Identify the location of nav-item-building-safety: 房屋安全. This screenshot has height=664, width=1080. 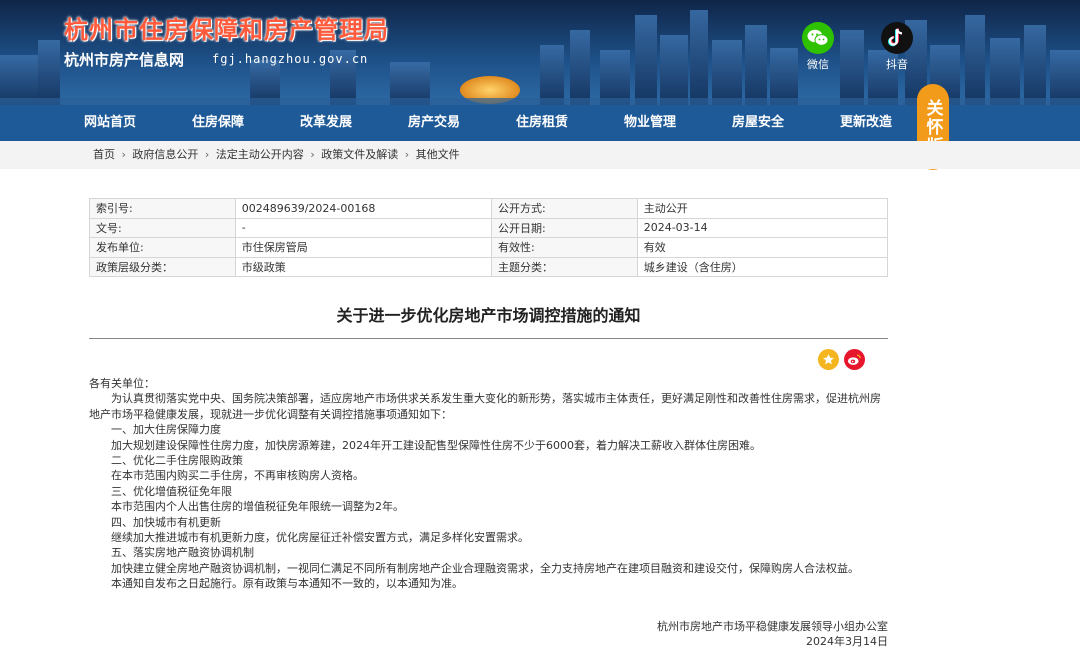
(758, 123).